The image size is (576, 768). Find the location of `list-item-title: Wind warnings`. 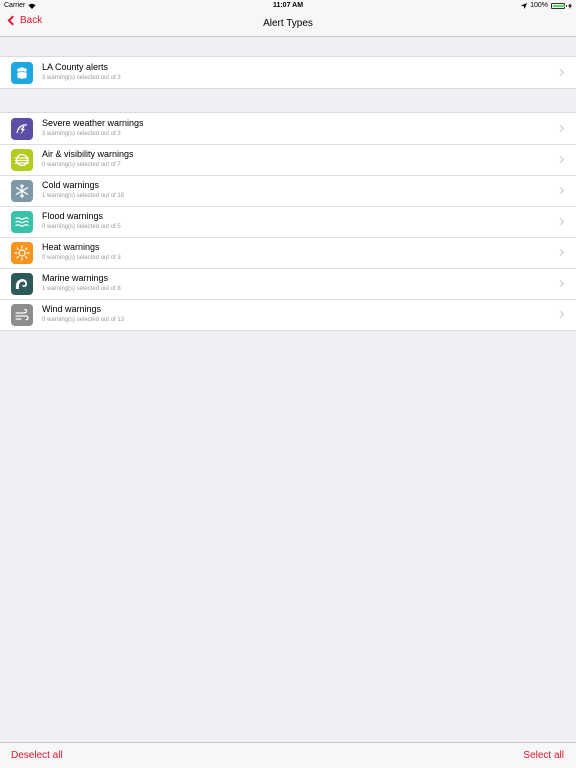

list-item-title: Wind warnings is located at coordinates (72, 309).